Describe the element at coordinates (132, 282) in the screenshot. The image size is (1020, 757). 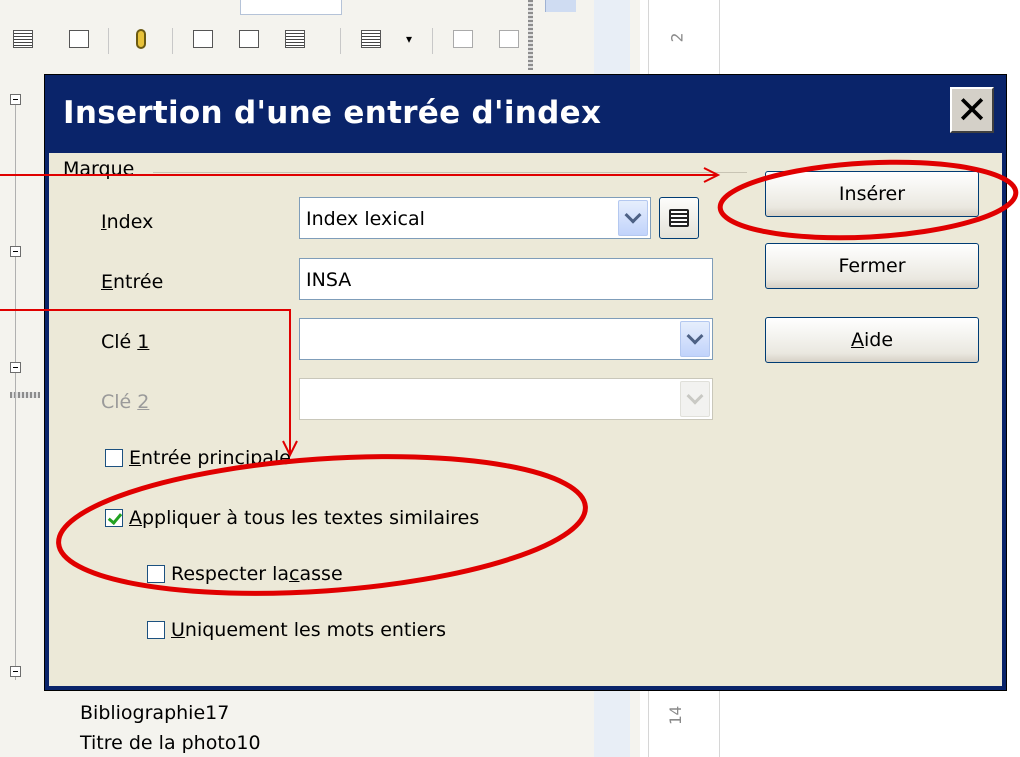
I see `entree-label: Entrée` at that location.